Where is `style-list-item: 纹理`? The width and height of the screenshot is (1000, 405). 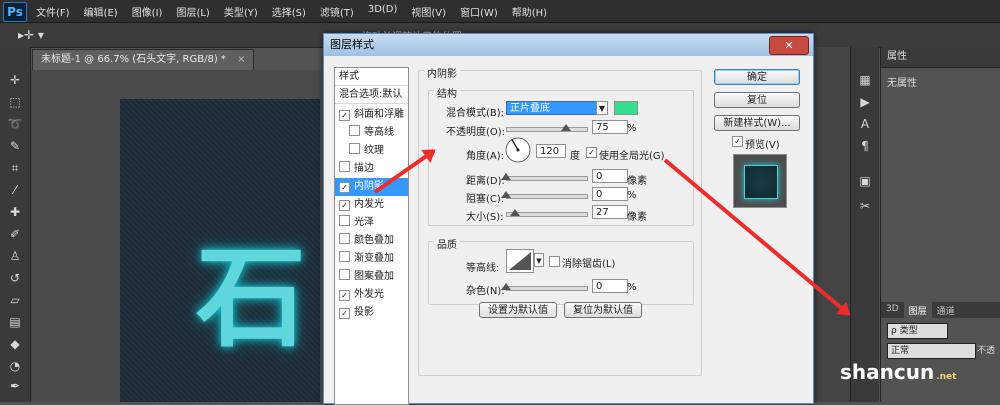
style-list-item: 纹理 is located at coordinates (371, 151).